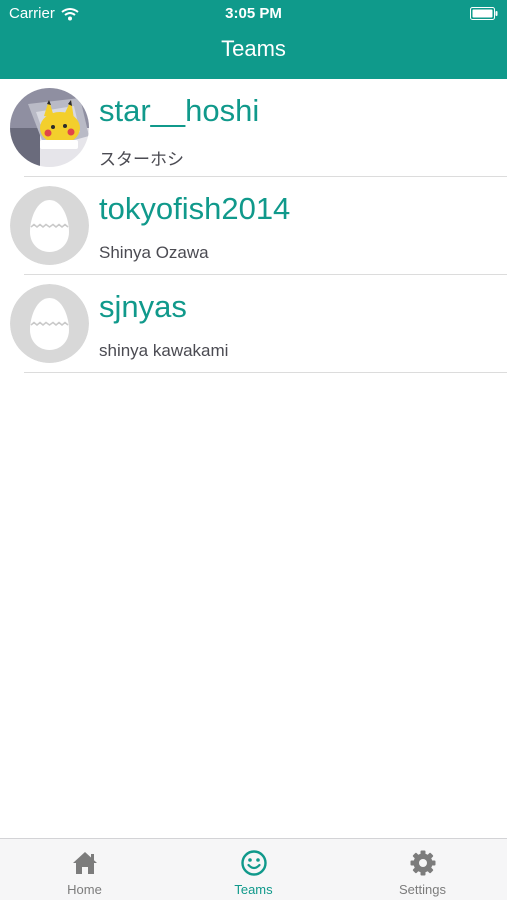 Image resolution: width=507 pixels, height=900 pixels. What do you see at coordinates (254, 863) in the screenshot?
I see `smiley-icon` at bounding box center [254, 863].